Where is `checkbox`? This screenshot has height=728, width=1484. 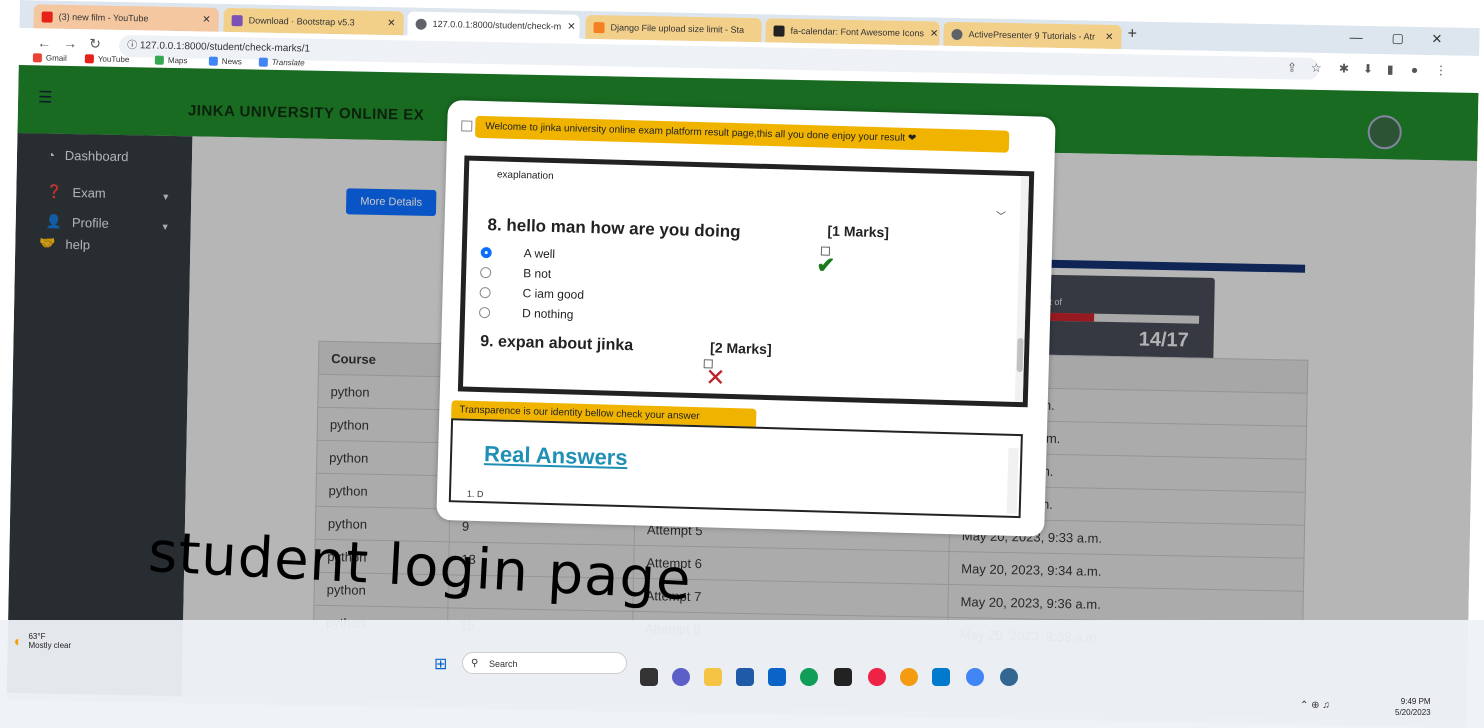
checkbox is located at coordinates (467, 126).